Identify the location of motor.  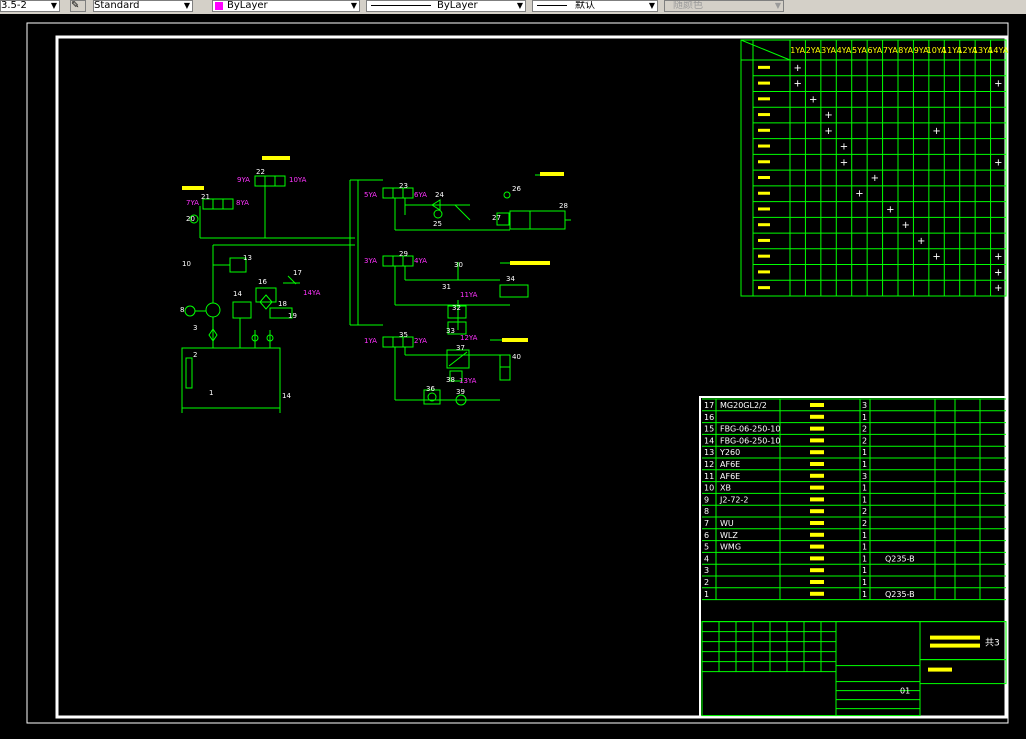
(190, 311).